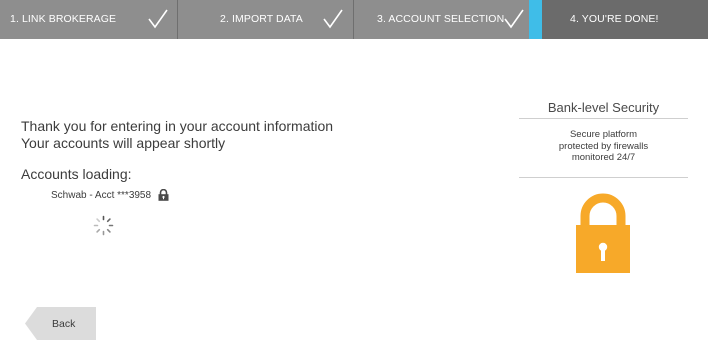  What do you see at coordinates (603, 134) in the screenshot?
I see `security-line: Secure platform` at bounding box center [603, 134].